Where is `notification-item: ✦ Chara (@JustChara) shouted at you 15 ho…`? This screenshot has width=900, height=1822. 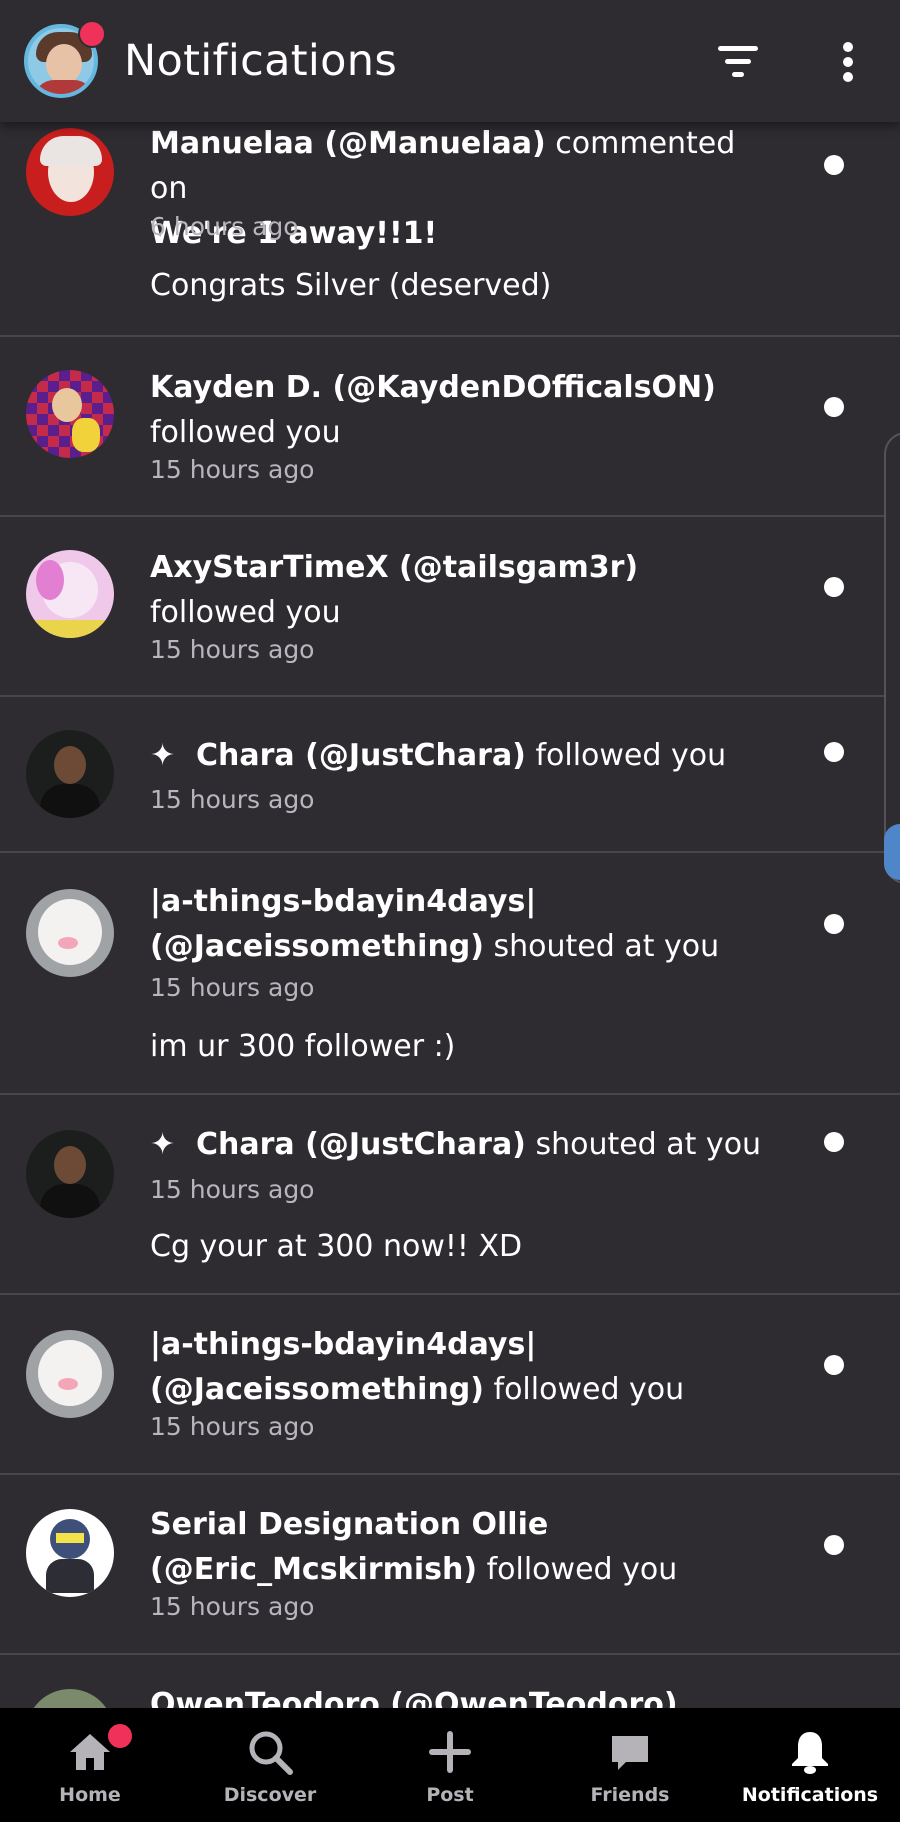
notification-item: ✦ Chara (@JustChara) shouted at you 15 ho… is located at coordinates (450, 1195).